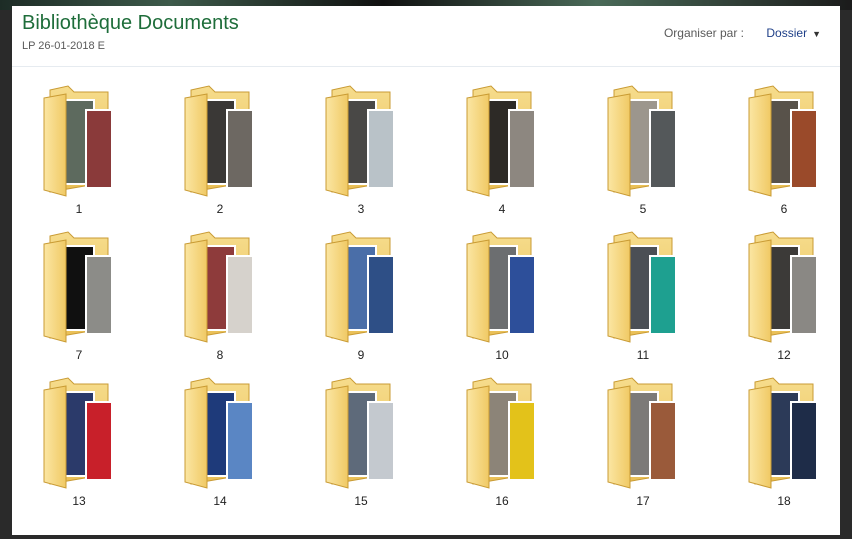 The width and height of the screenshot is (852, 539). Describe the element at coordinates (63, 46) in the screenshot. I see `library-subtitle: LP 26-01-2018 E` at that location.